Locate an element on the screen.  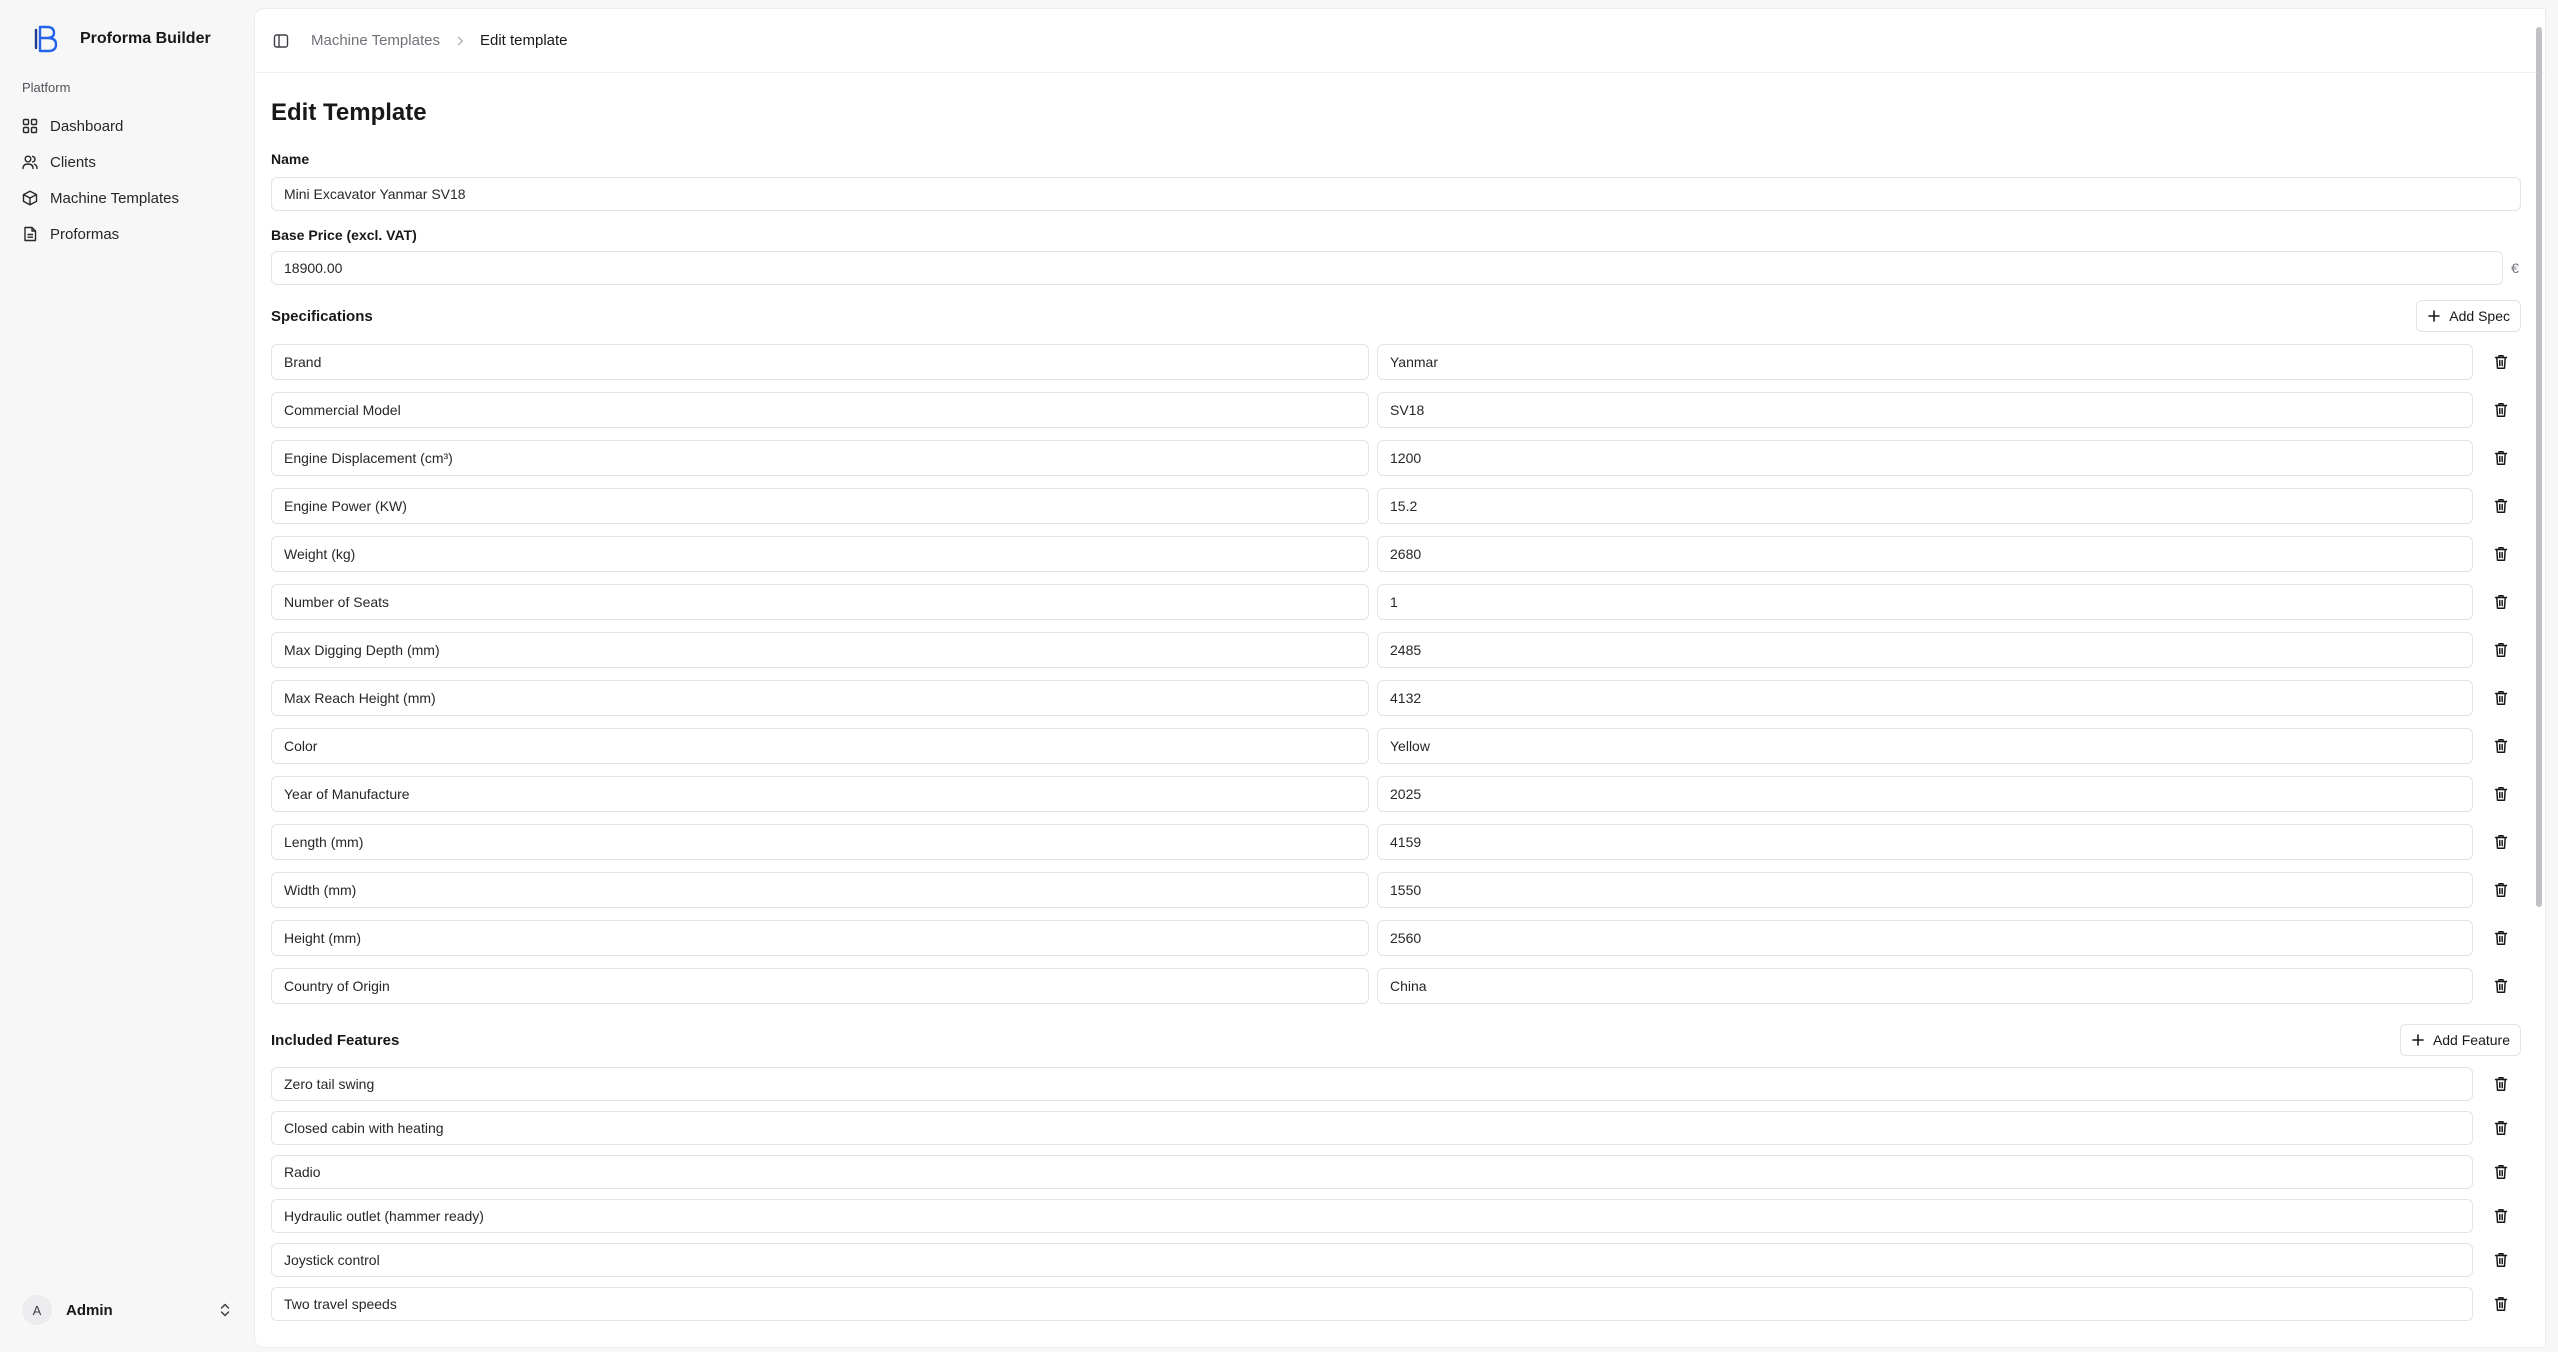
box-icon is located at coordinates (30, 198).